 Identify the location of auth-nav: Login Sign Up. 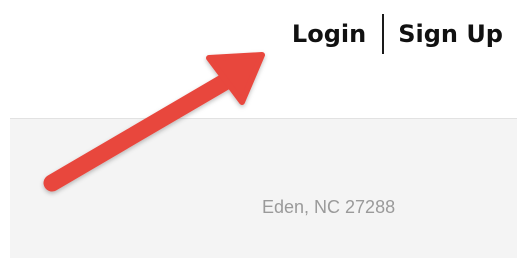
(397, 34).